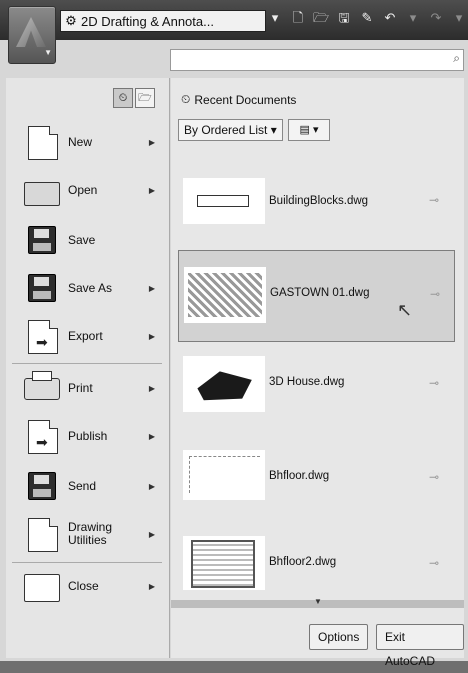 The image size is (468, 673). Describe the element at coordinates (299, 476) in the screenshot. I see `document-name: Bhfloor.dwg` at that location.